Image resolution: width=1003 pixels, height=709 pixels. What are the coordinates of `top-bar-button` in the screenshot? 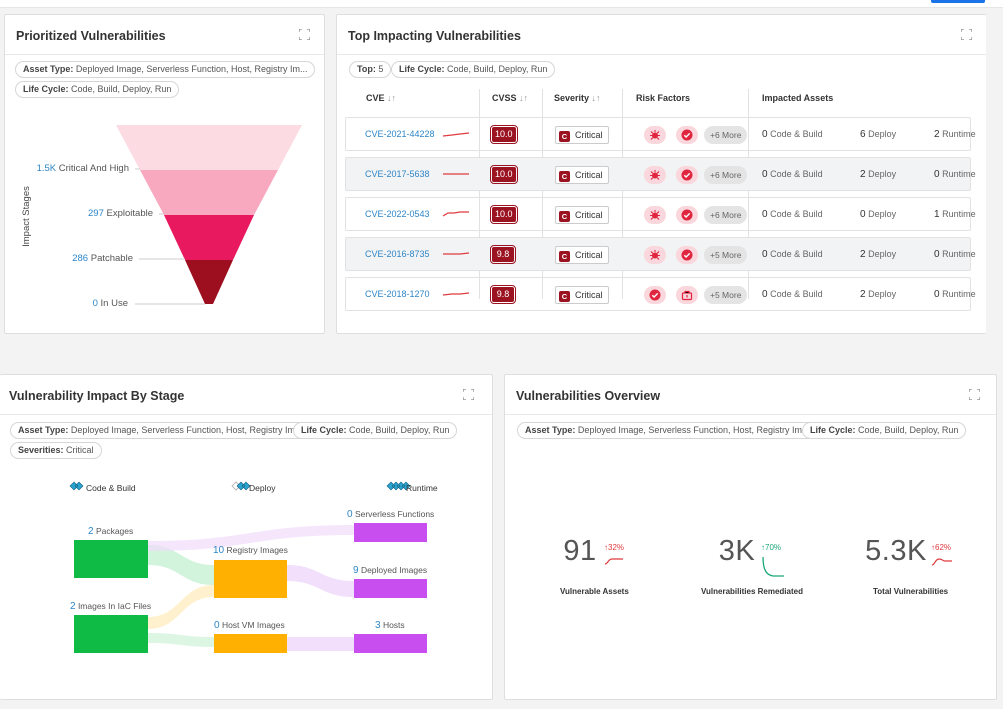 It's located at (958, 1).